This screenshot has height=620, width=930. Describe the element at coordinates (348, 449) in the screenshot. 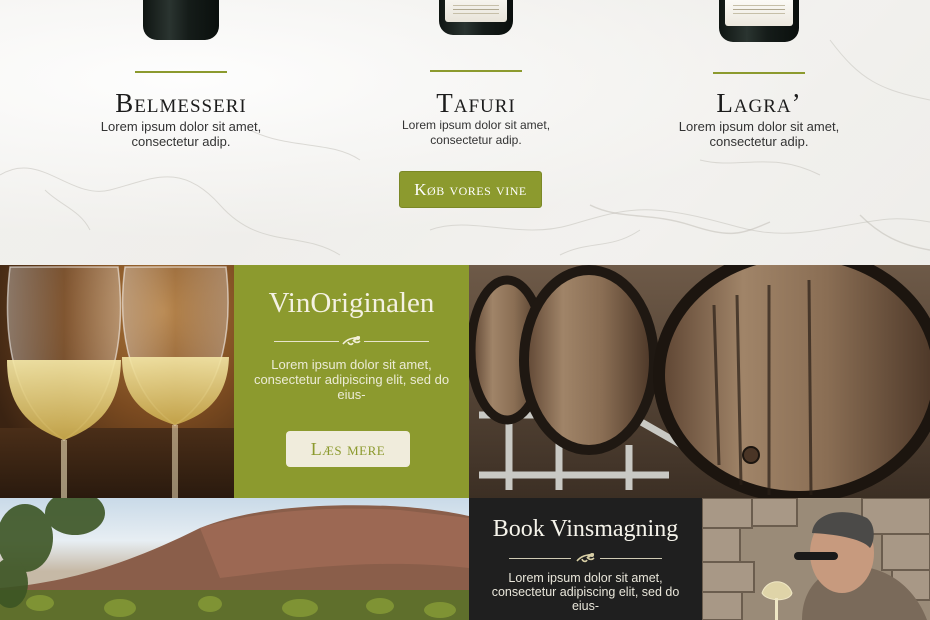

I see `read-more-button: Læs mere` at that location.